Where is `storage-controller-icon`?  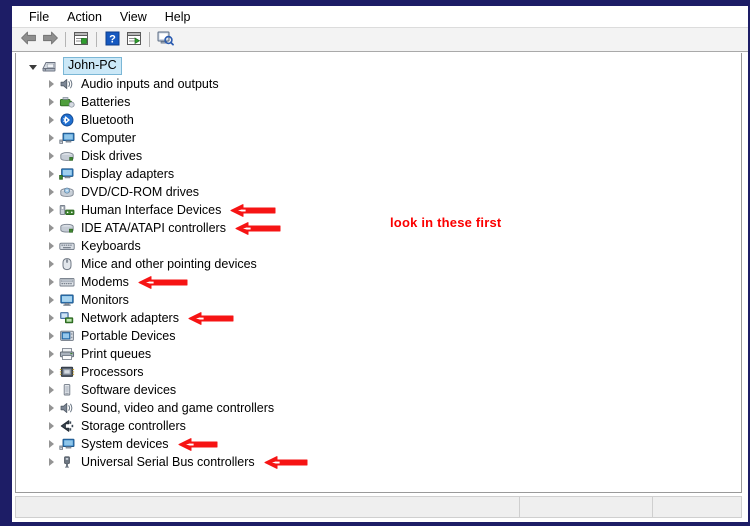 storage-controller-icon is located at coordinates (67, 426).